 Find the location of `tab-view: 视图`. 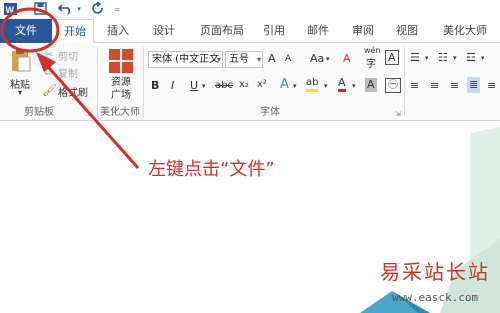

tab-view: 视图 is located at coordinates (407, 31).